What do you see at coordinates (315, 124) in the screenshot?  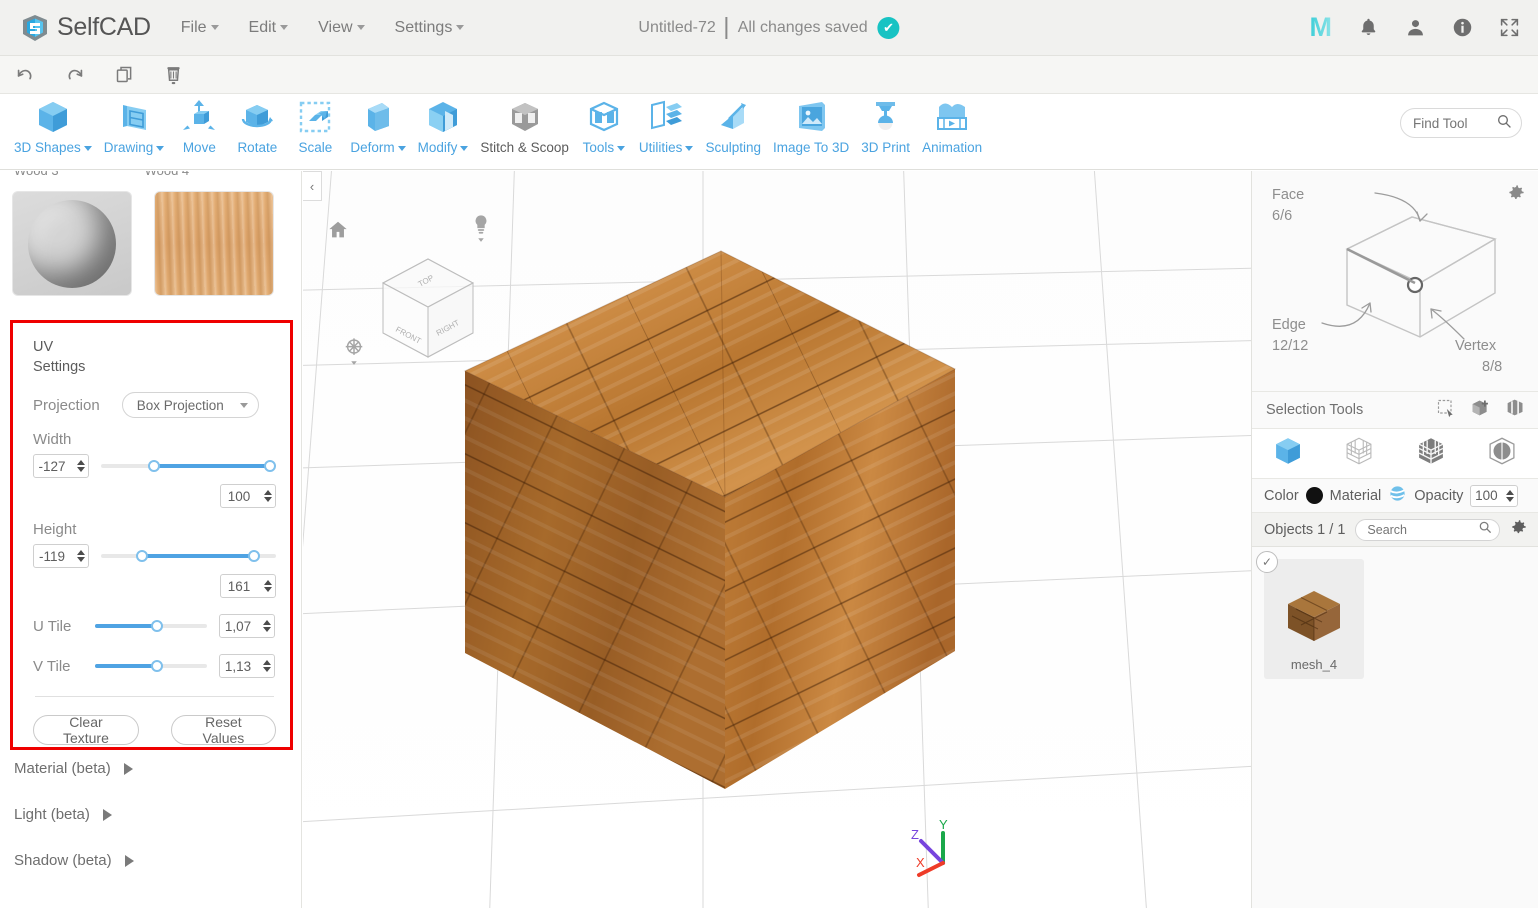 I see `ribbon-scale: Scale` at bounding box center [315, 124].